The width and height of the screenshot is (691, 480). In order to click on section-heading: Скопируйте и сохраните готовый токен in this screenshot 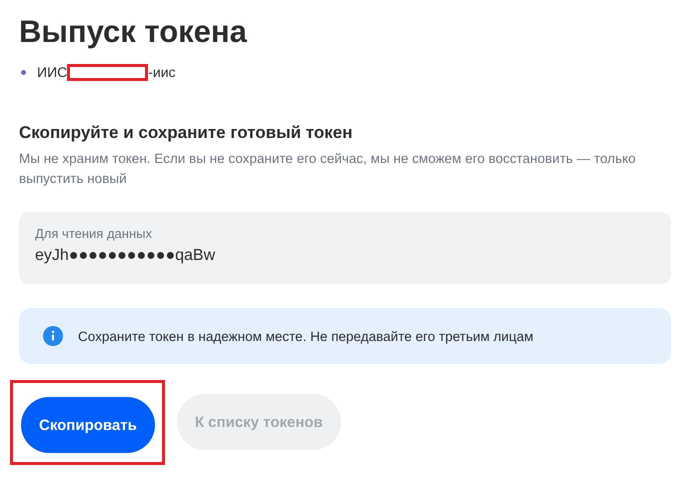, I will do `click(186, 133)`.